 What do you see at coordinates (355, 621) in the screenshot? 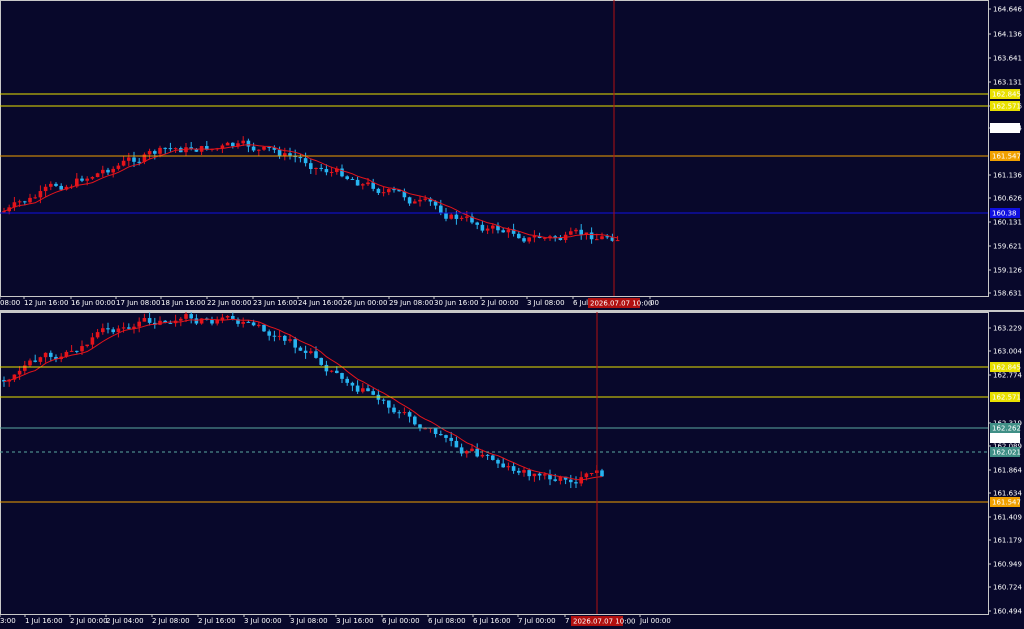
I see `bottom-time-label: 3 Jul 16:00` at bounding box center [355, 621].